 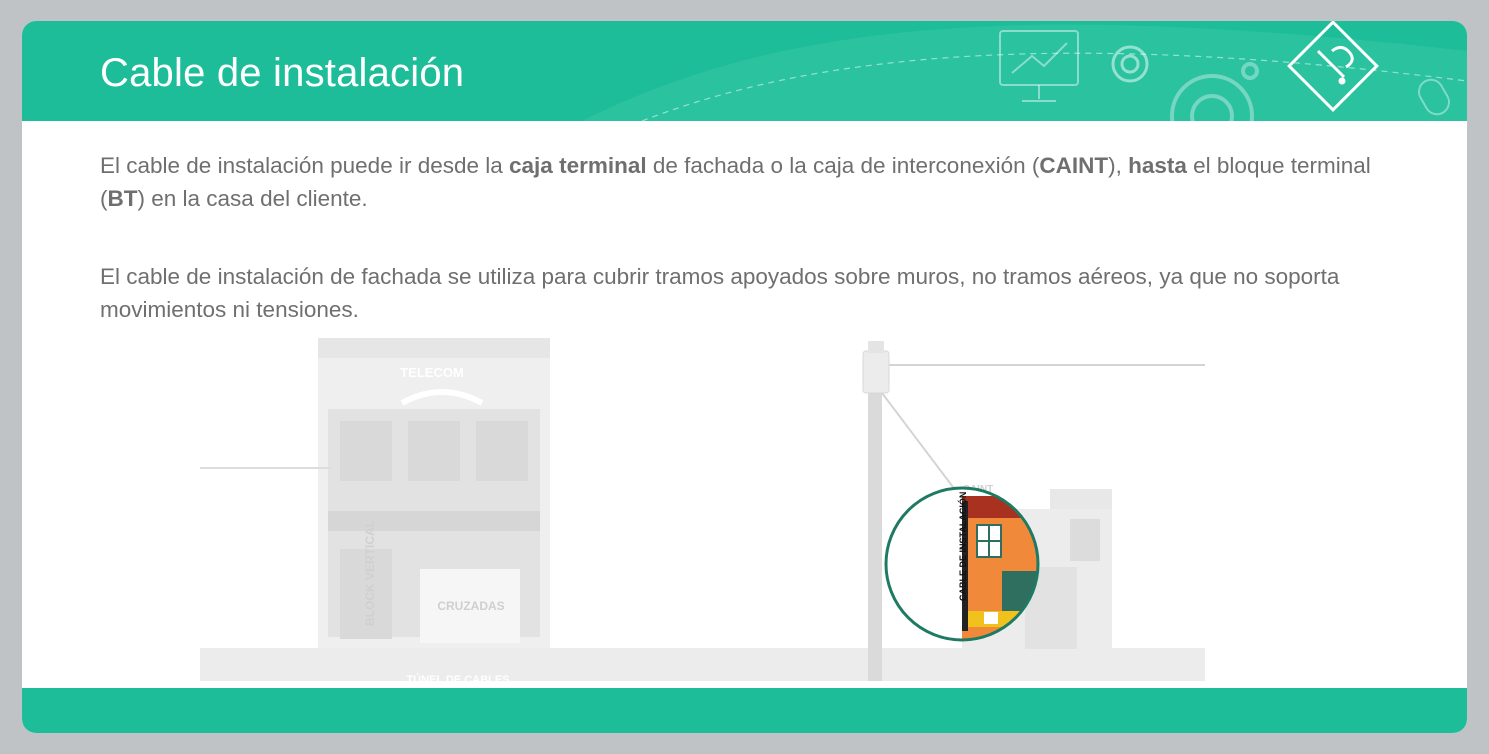 I want to click on tunnel-label: TÚNEL DE CABLES, so click(x=457, y=679).